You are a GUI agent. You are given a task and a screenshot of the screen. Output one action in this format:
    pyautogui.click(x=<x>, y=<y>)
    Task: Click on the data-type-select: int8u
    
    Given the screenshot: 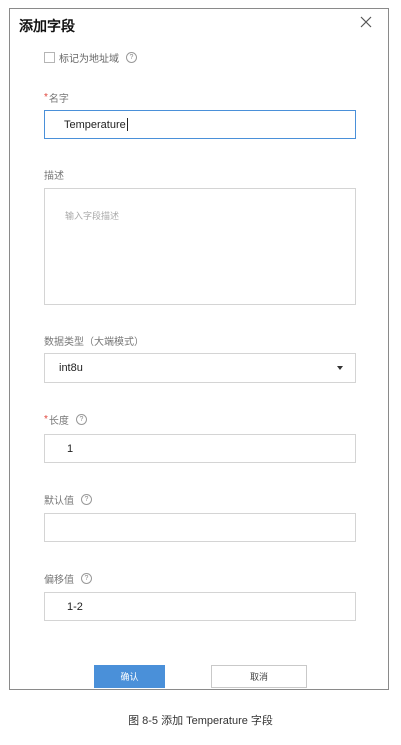 What is the action you would take?
    pyautogui.click(x=200, y=368)
    